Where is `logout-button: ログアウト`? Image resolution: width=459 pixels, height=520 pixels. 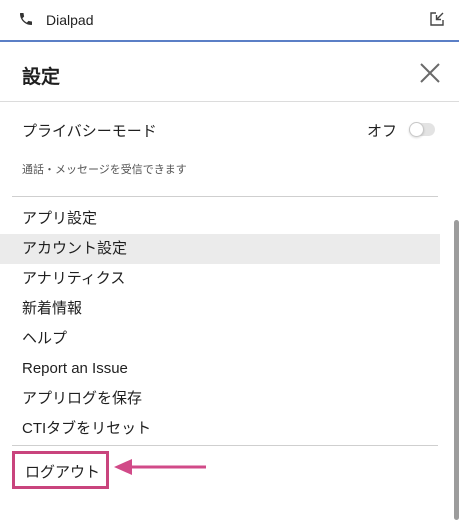
logout-button: ログアウト is located at coordinates (60, 470).